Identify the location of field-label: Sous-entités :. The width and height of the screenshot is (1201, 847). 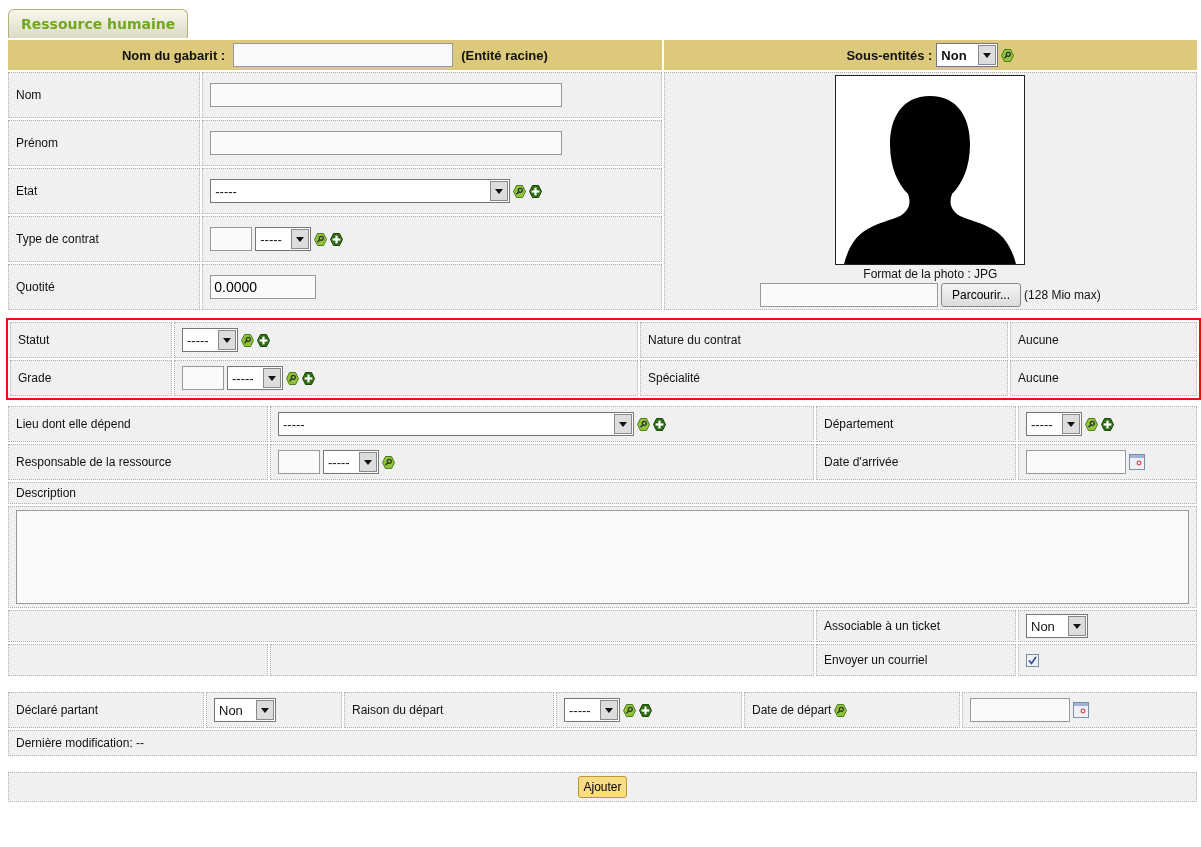
(889, 55).